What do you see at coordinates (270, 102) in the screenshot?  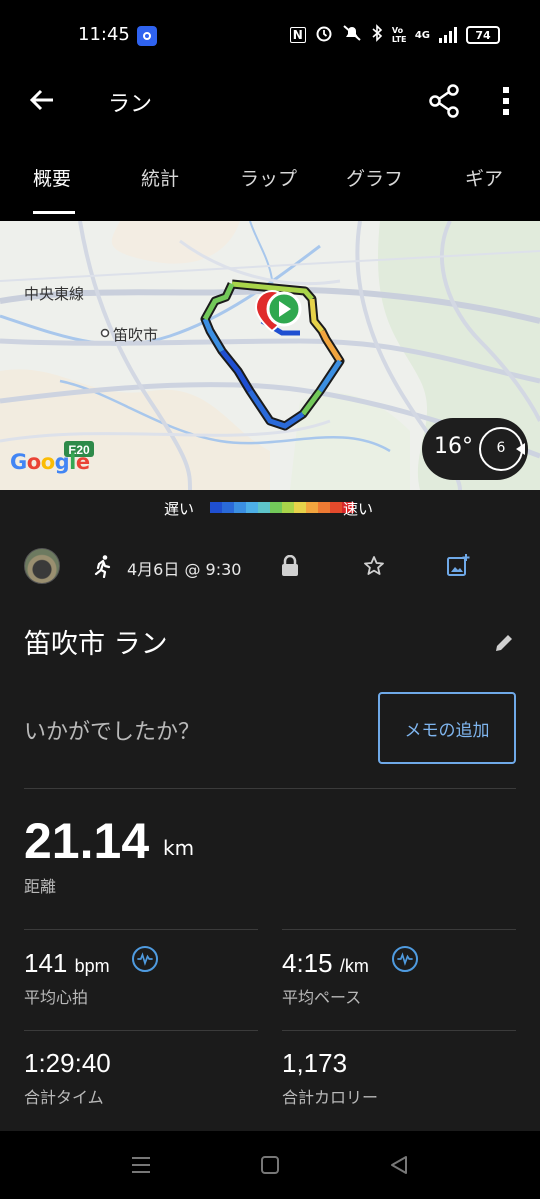 I see `app-bar: ラン` at bounding box center [270, 102].